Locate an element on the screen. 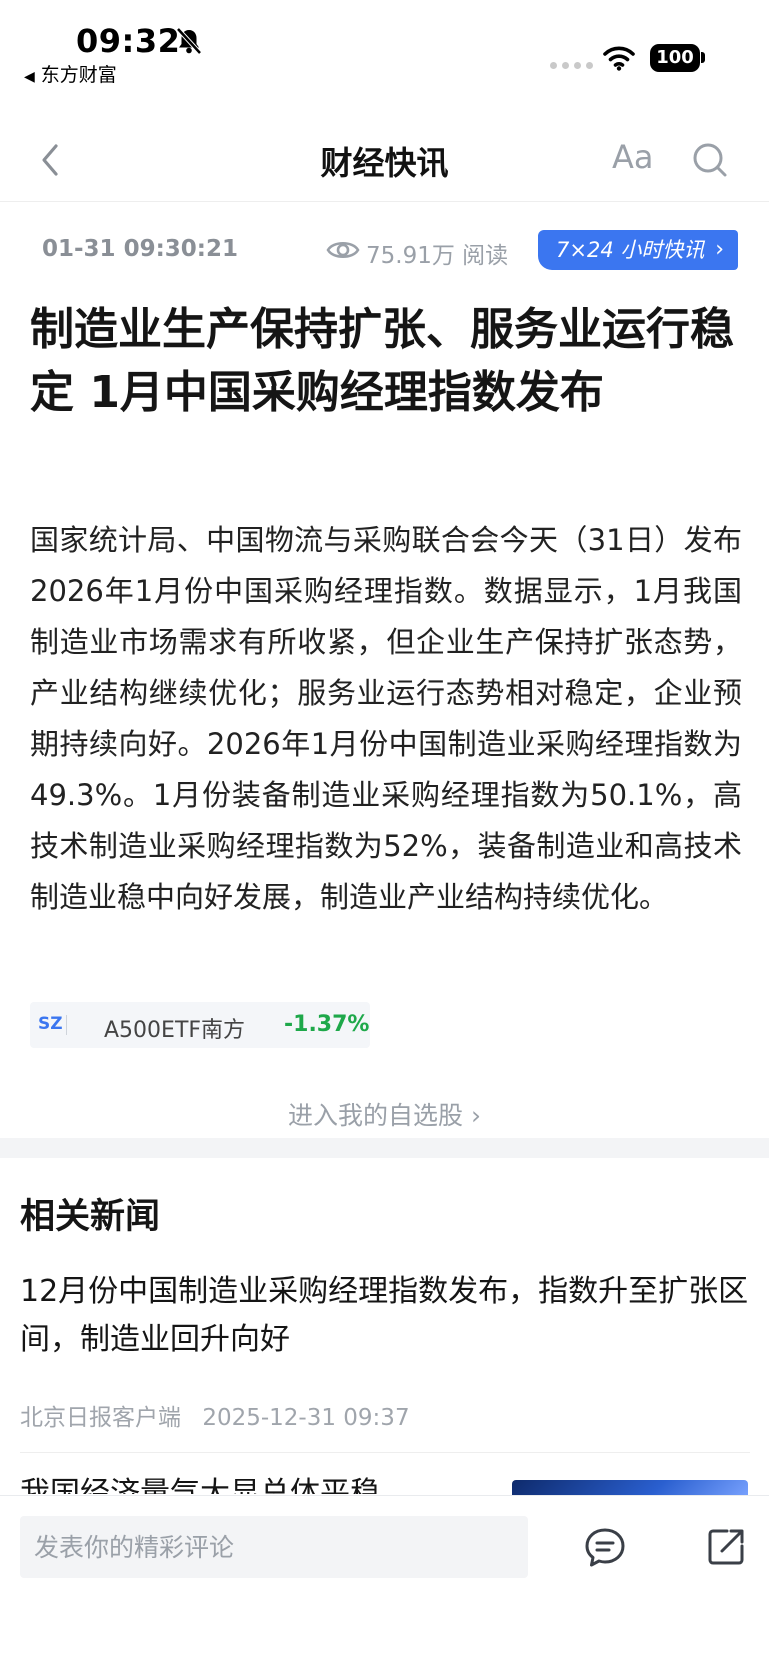 The image size is (769, 1665). back-triangle-icon: ◀ is located at coordinates (29, 77).